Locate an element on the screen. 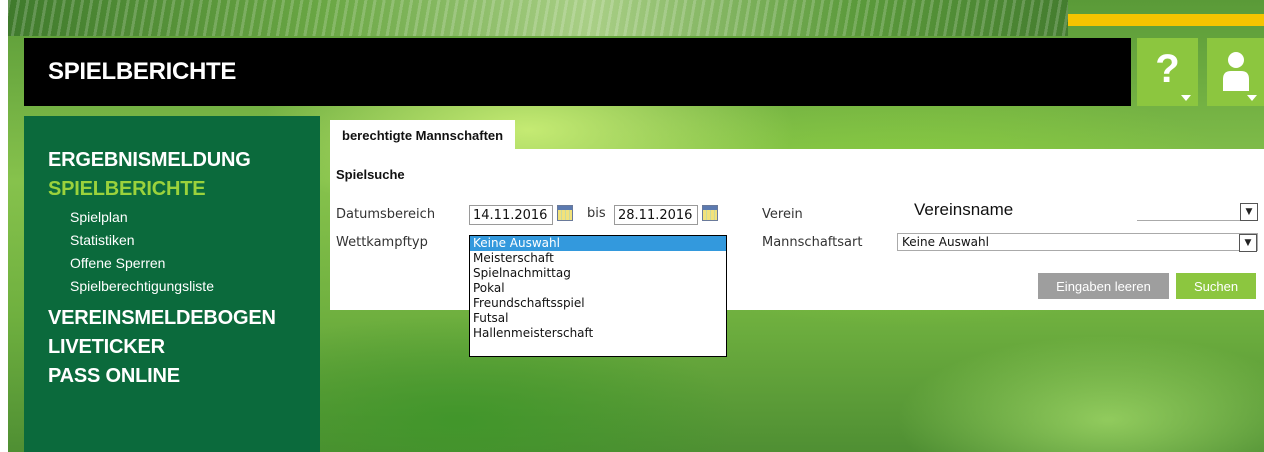 The image size is (1264, 452). tab-berechtigte-mannschaften: berechtigte Mannschaften is located at coordinates (423, 135).